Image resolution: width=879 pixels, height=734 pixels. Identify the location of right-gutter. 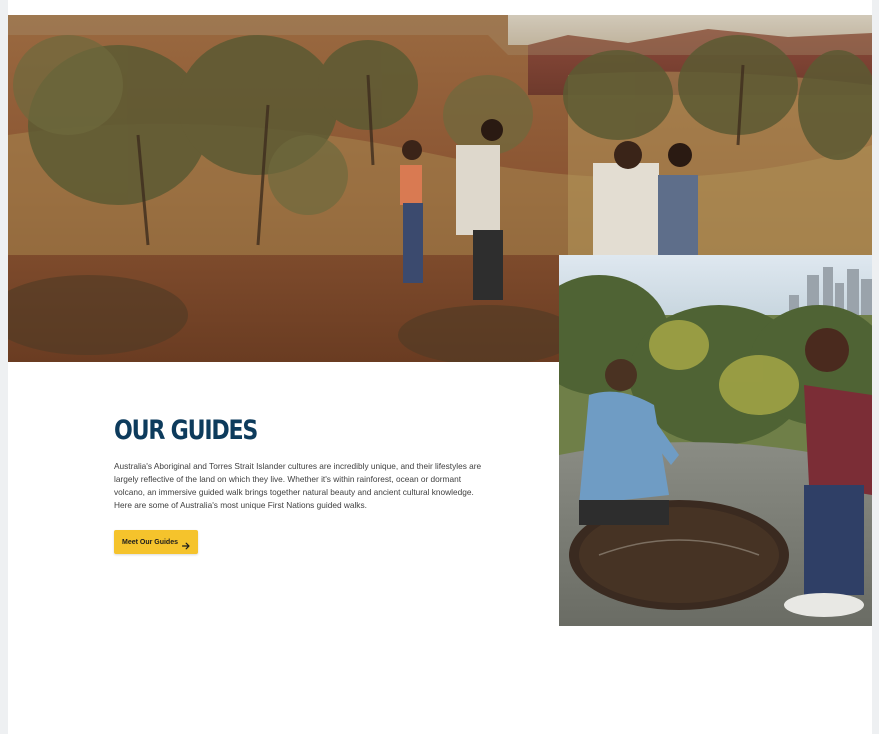
(875, 367).